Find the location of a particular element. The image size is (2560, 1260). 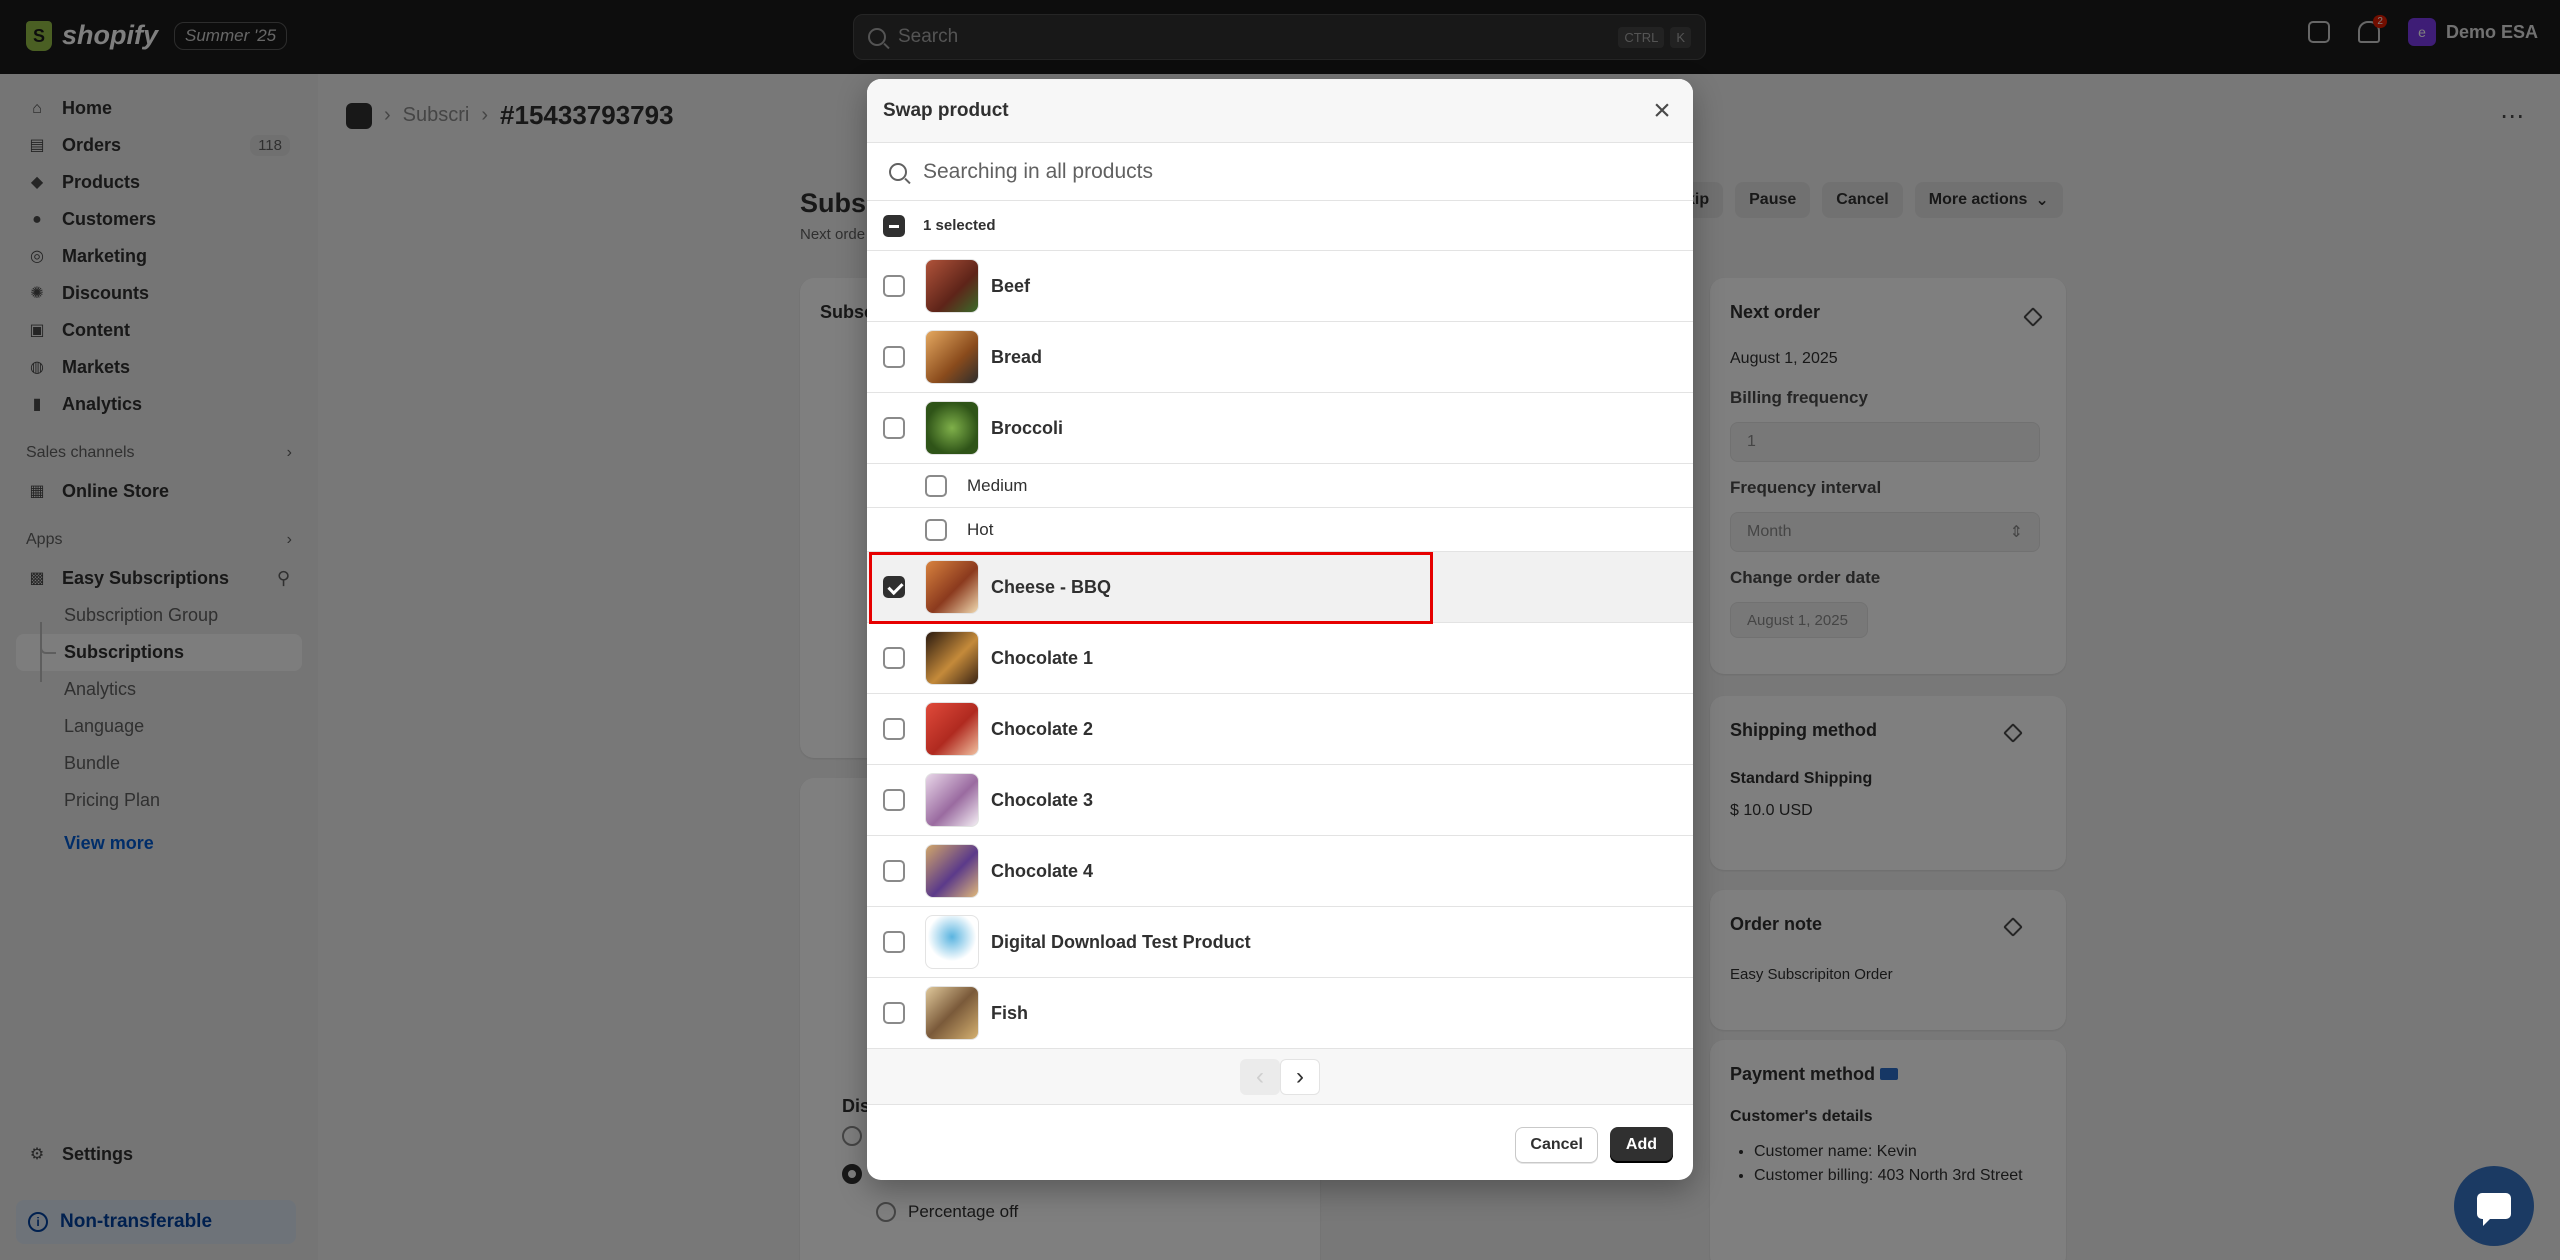

product-row: Broccoli is located at coordinates (1280, 428).